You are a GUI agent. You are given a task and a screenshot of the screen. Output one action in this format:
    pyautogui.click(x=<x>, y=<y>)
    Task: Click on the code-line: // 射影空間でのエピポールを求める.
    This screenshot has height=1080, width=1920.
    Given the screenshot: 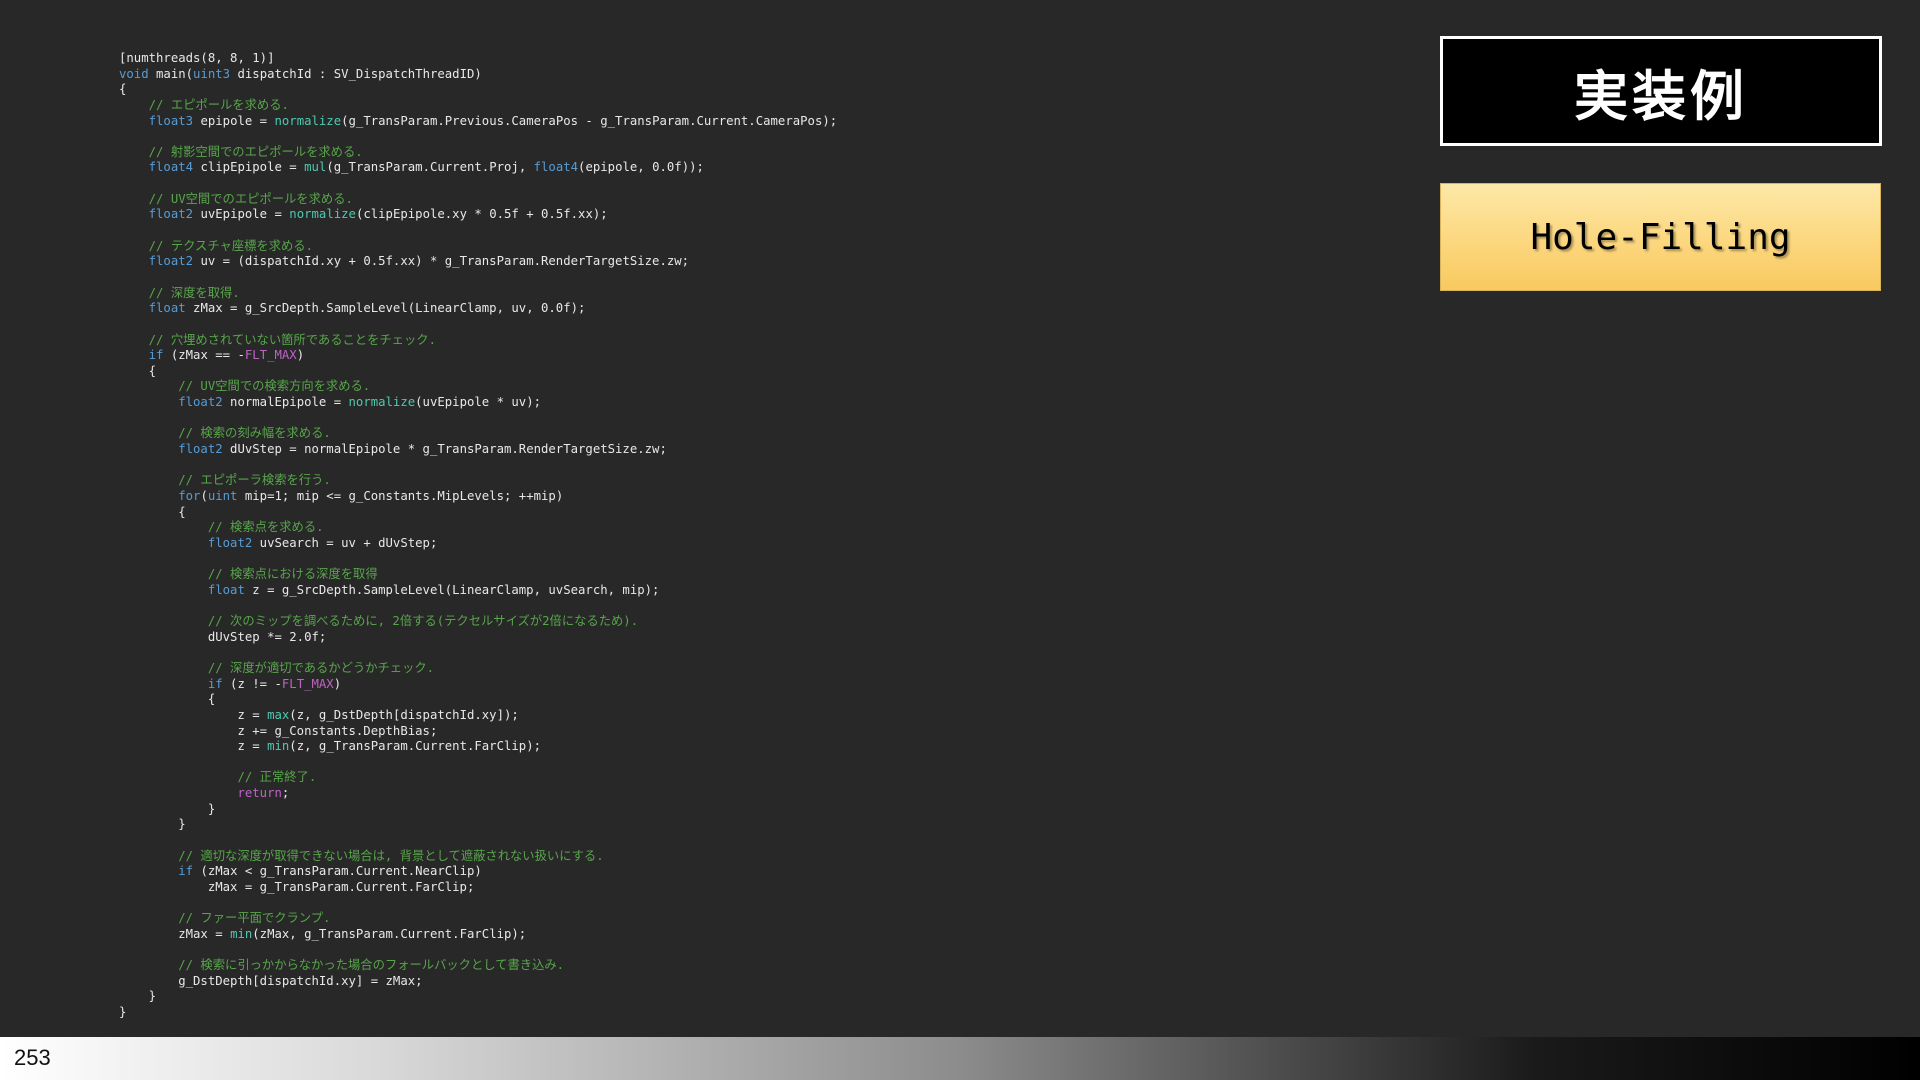 What is the action you would take?
    pyautogui.click(x=478, y=153)
    